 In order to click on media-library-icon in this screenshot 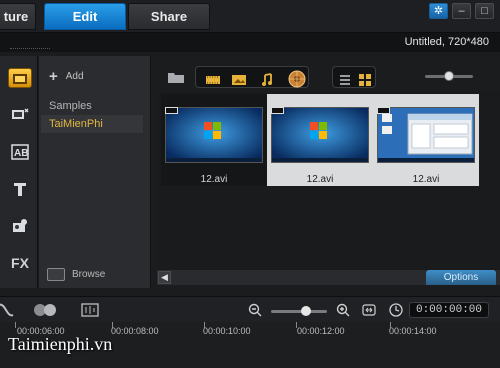, I will do `click(20, 78)`.